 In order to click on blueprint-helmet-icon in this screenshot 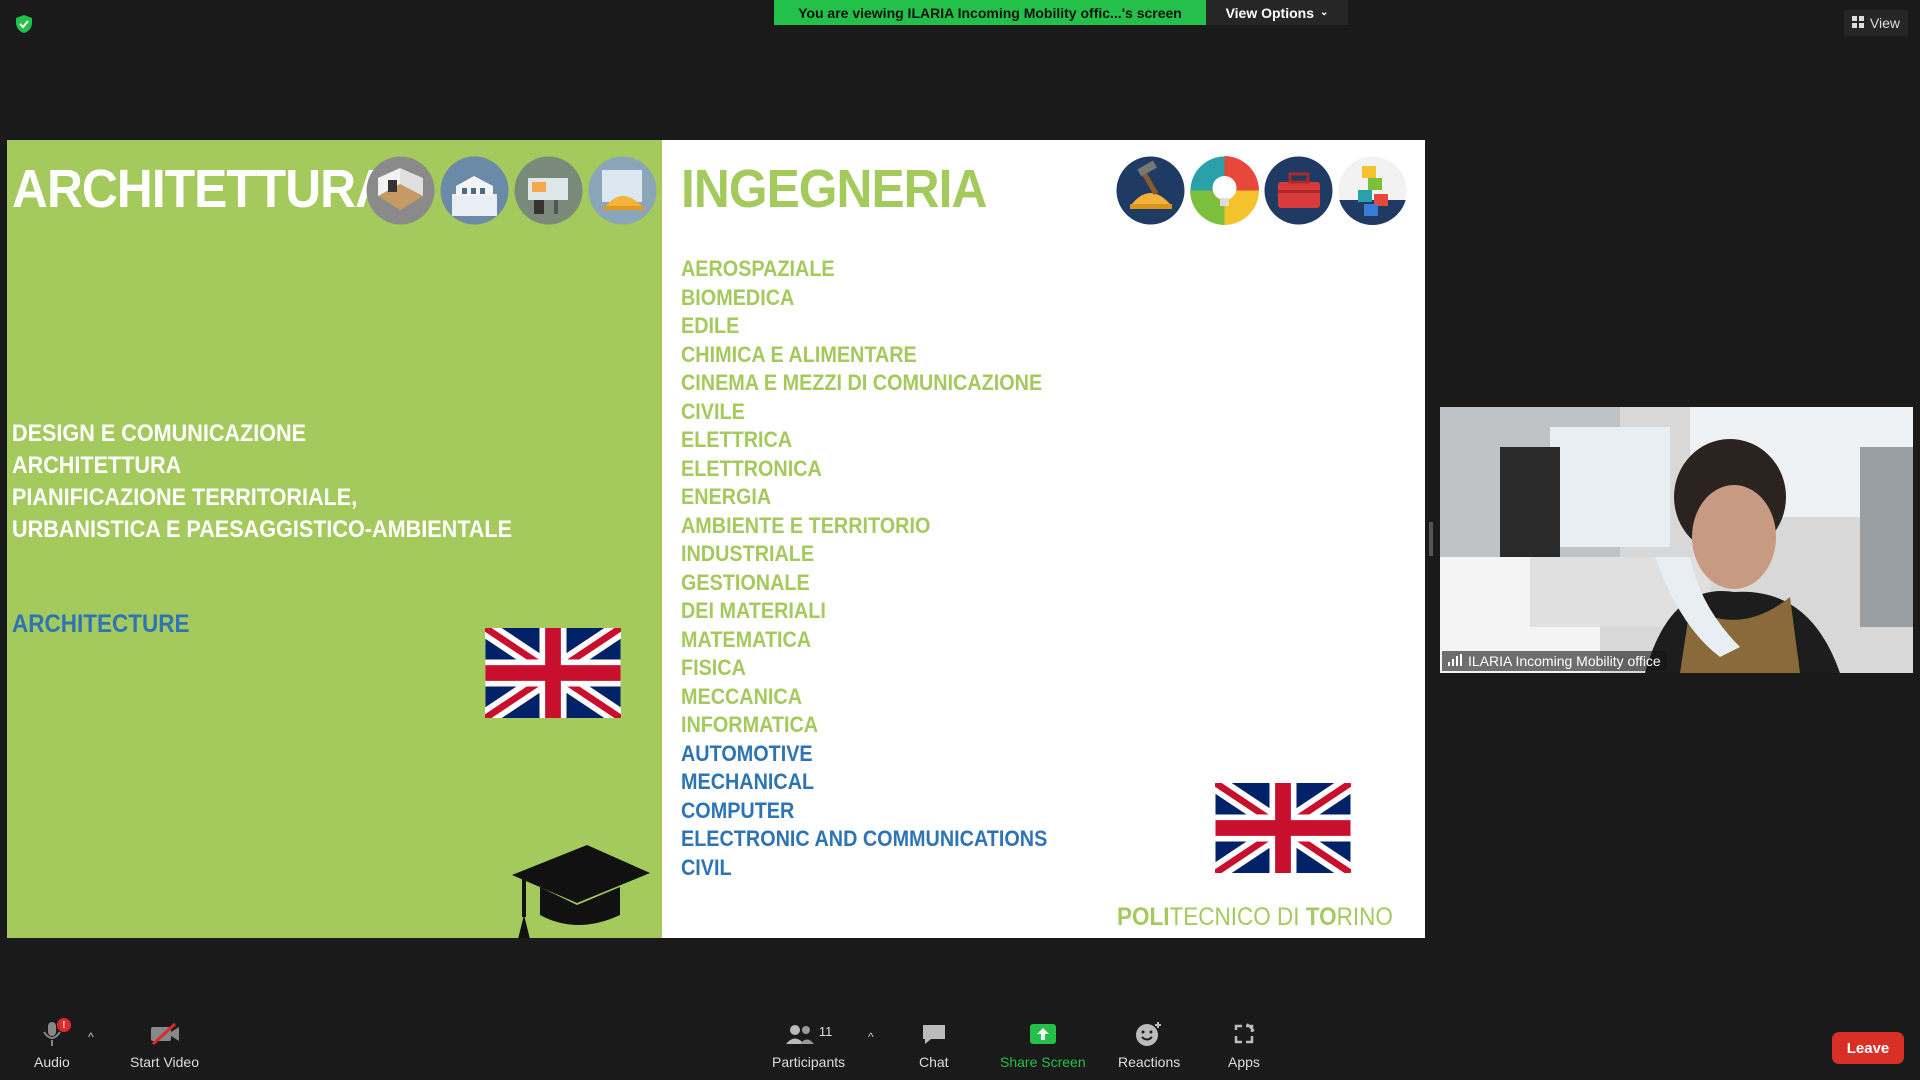, I will do `click(622, 190)`.